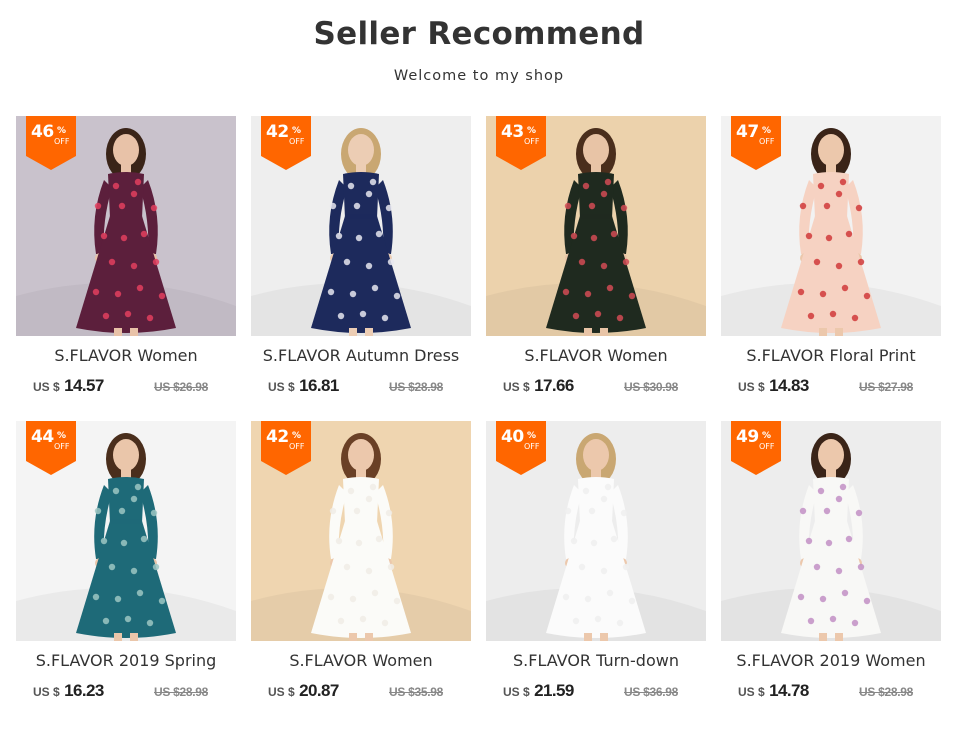 The height and width of the screenshot is (741, 958). What do you see at coordinates (521, 143) in the screenshot?
I see `discount-badge: 43% OFF` at bounding box center [521, 143].